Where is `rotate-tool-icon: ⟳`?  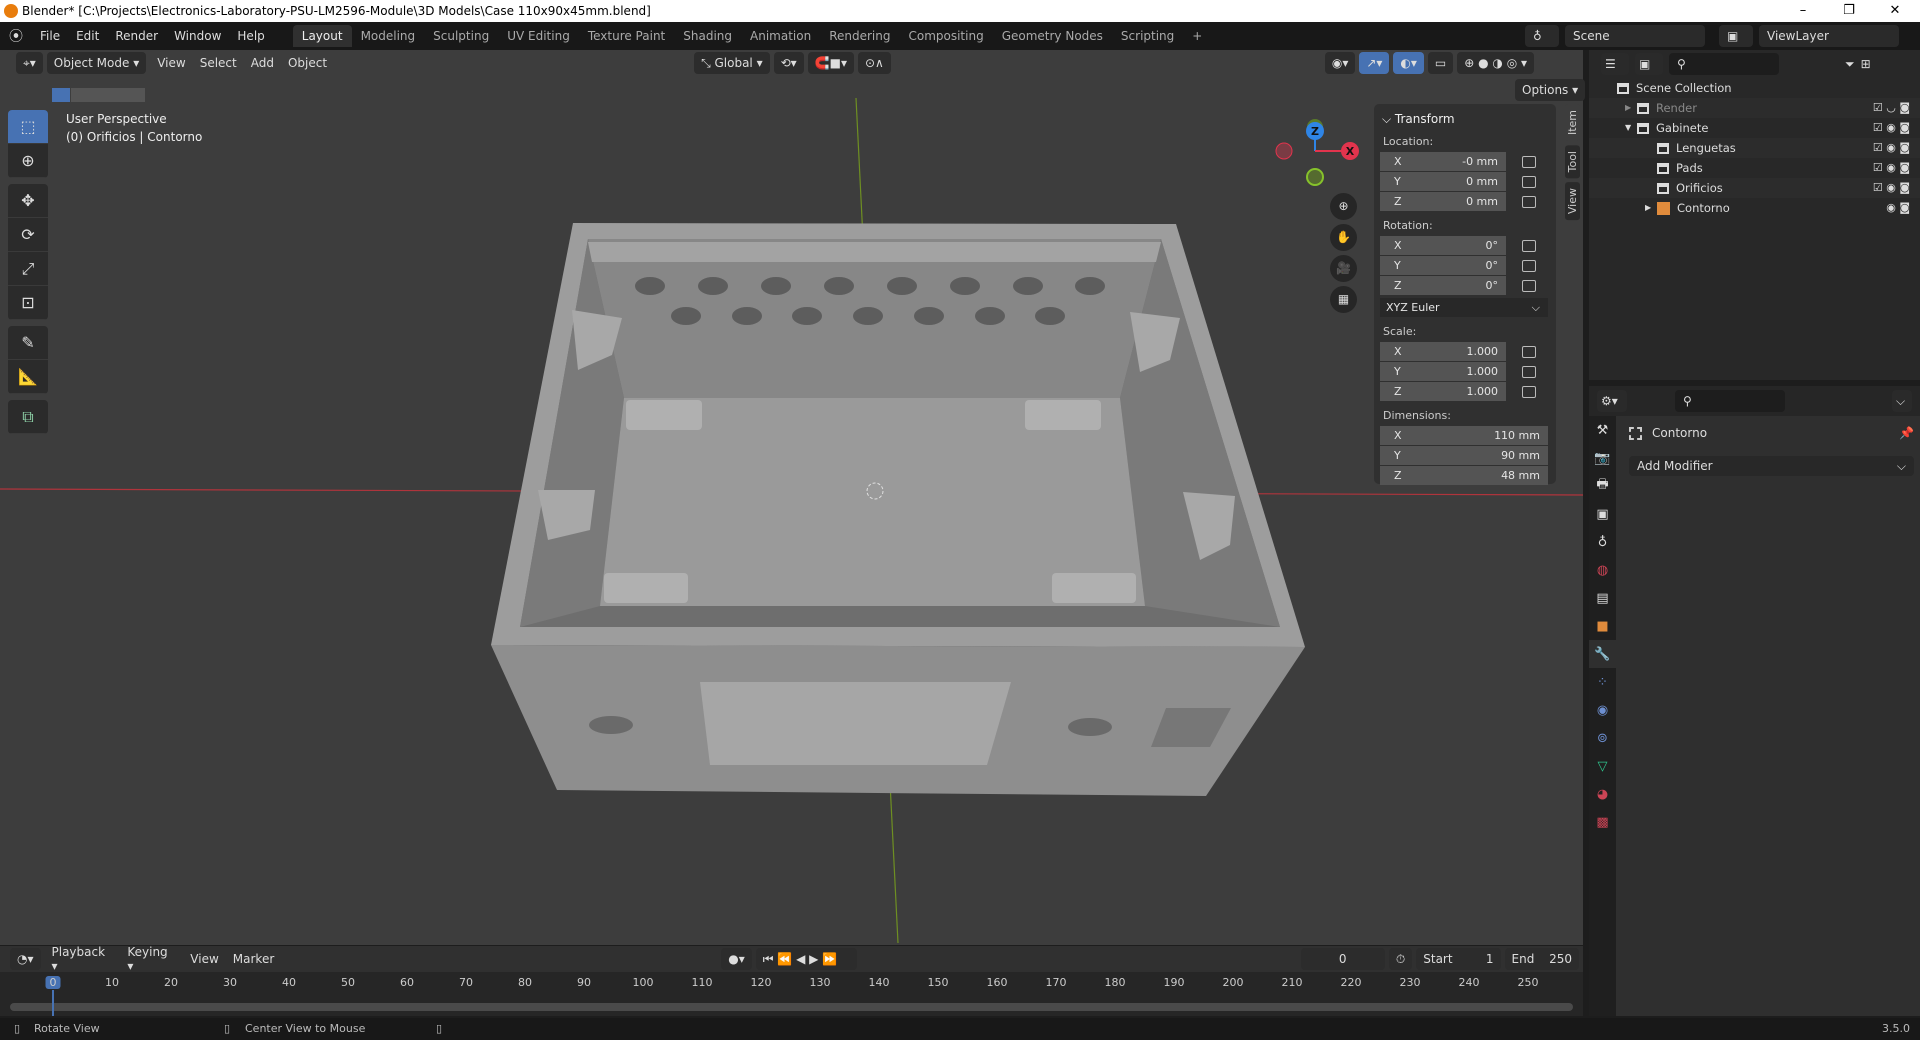
rotate-tool-icon: ⟳ is located at coordinates (28, 235).